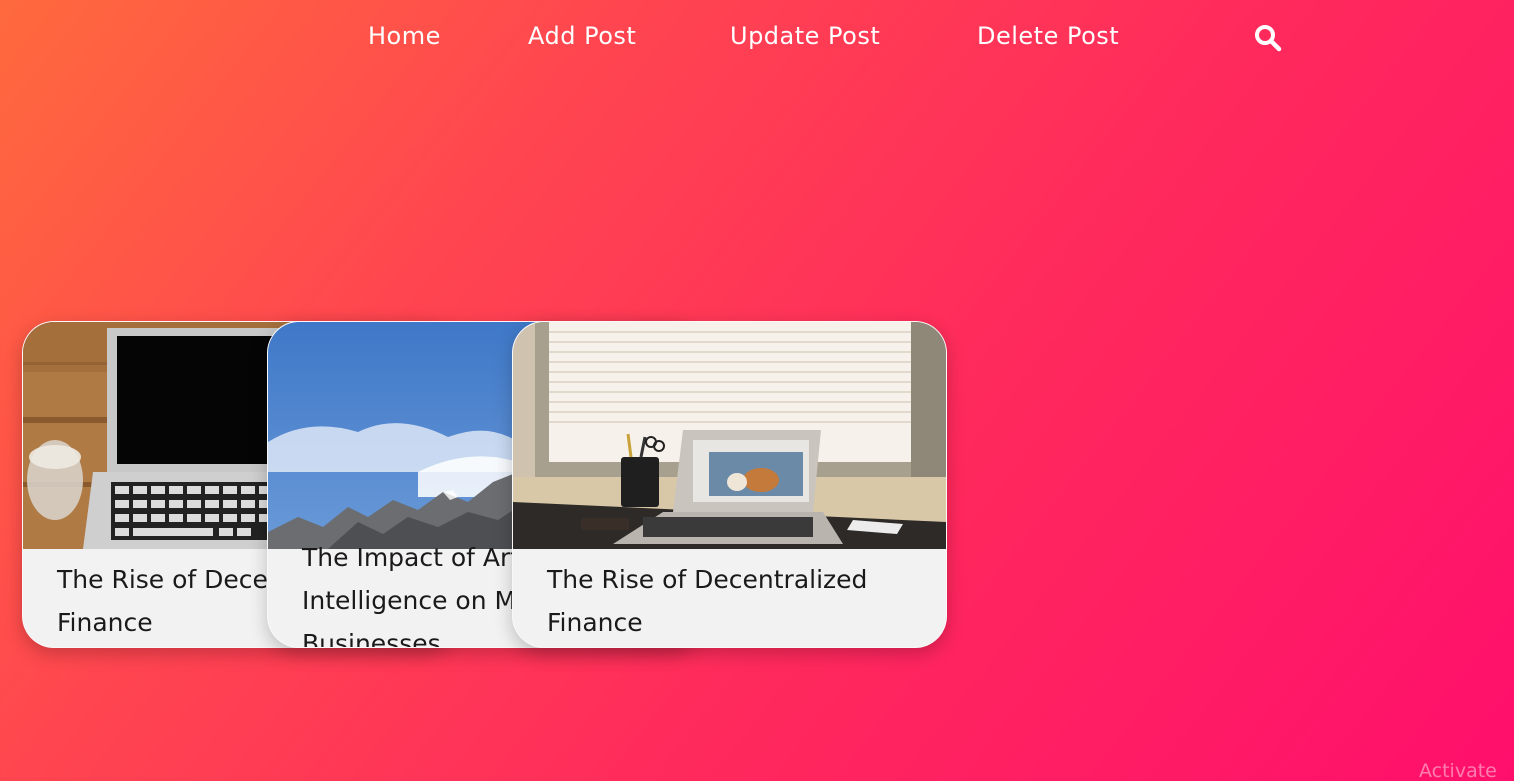  What do you see at coordinates (582, 36) in the screenshot?
I see `nav-link-add-post: Add Post` at bounding box center [582, 36].